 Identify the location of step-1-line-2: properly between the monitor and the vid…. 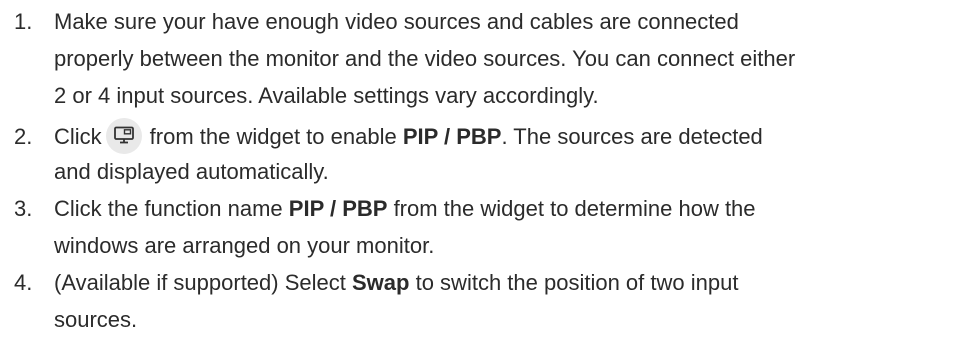
(425, 58).